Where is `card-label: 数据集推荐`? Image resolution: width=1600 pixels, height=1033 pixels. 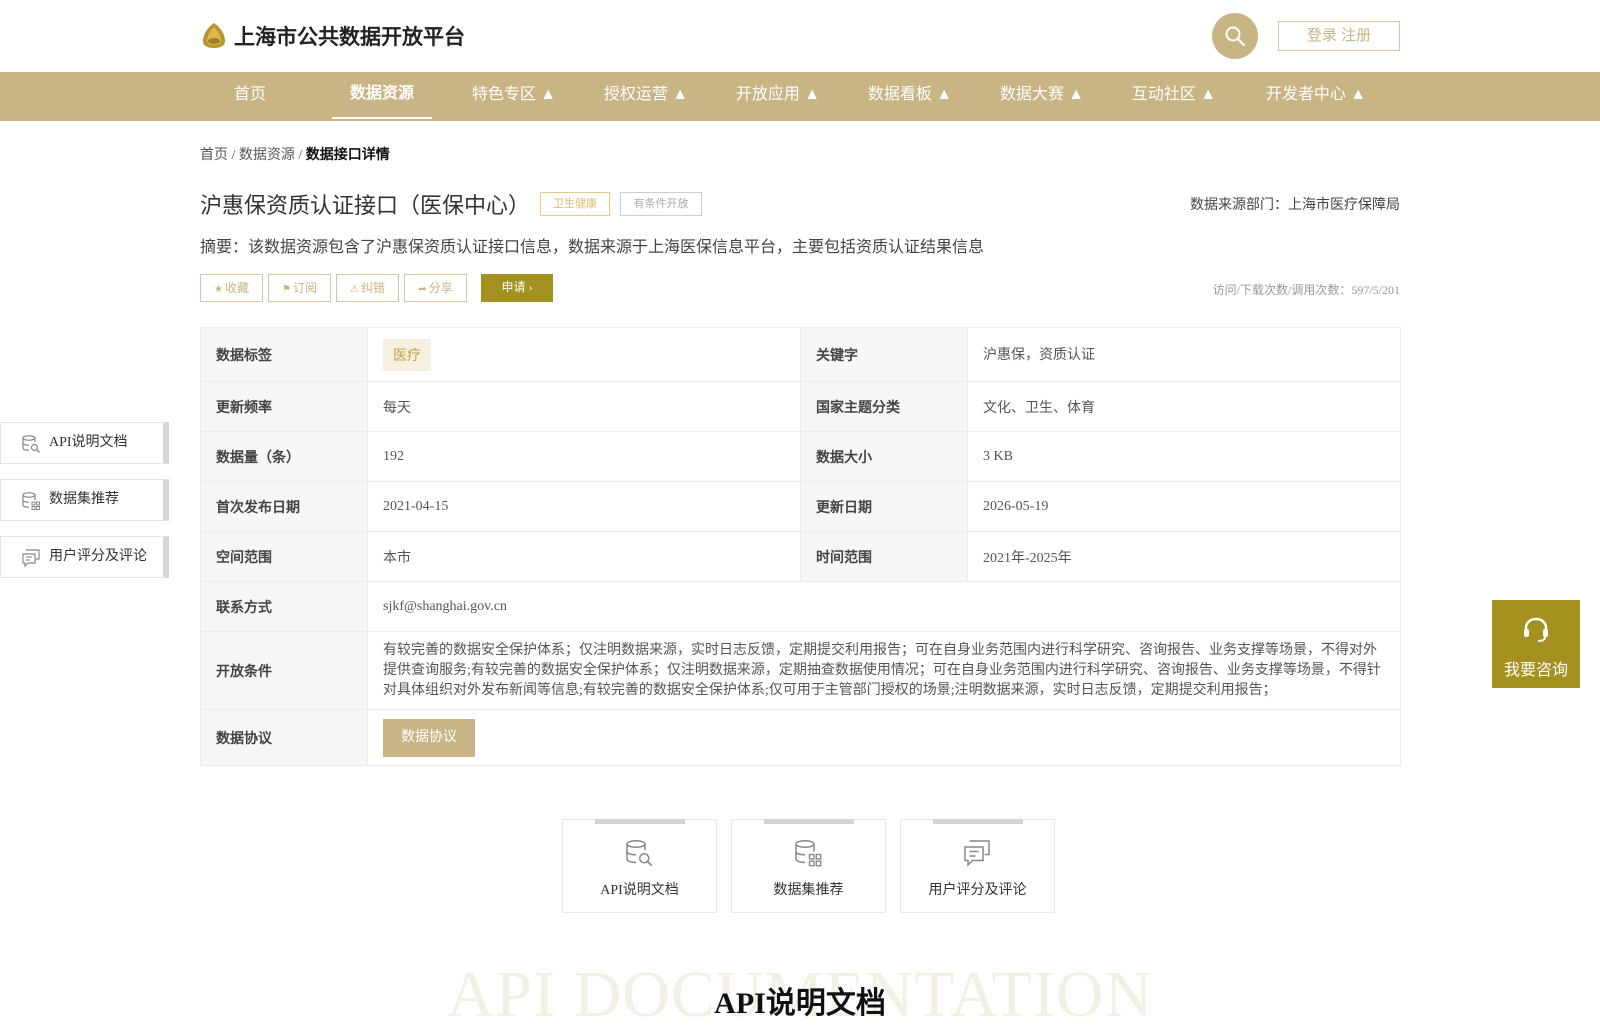
card-label: 数据集推荐 is located at coordinates (808, 890).